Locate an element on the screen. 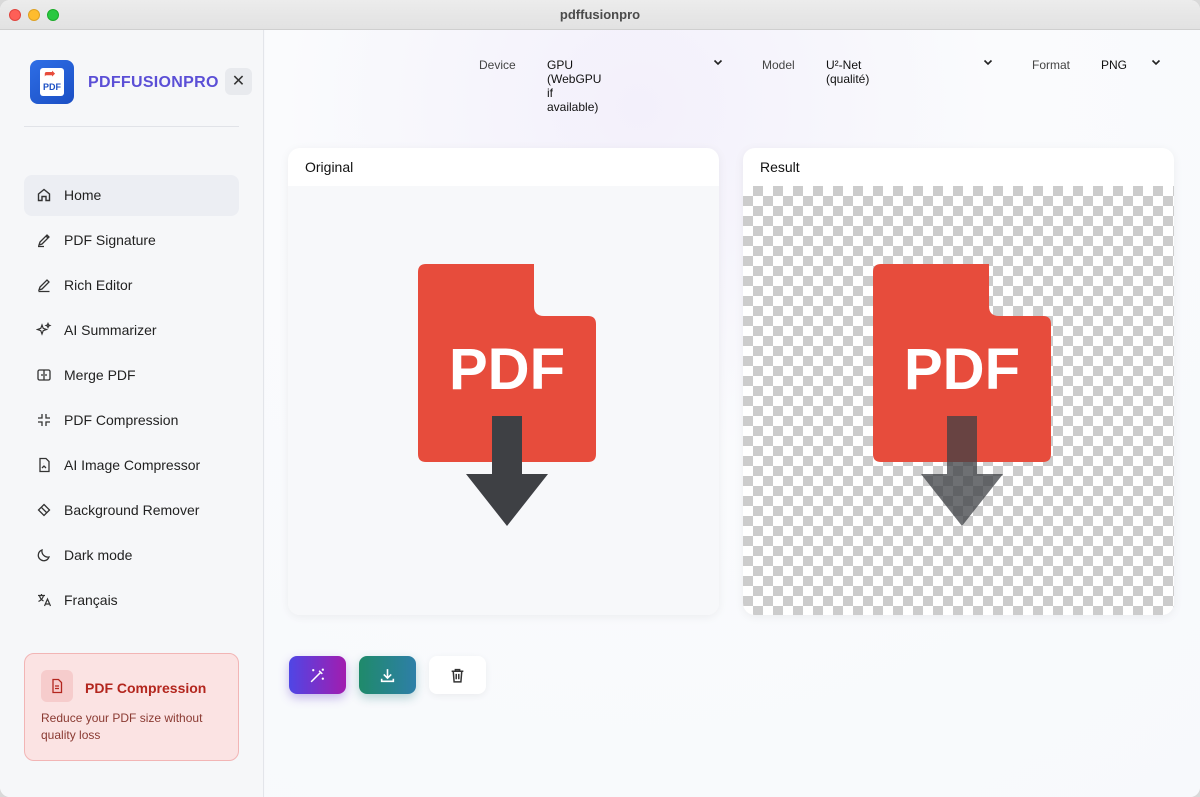 The image size is (1200, 797). model-select: U²-Net (qualité) is located at coordinates (847, 72).